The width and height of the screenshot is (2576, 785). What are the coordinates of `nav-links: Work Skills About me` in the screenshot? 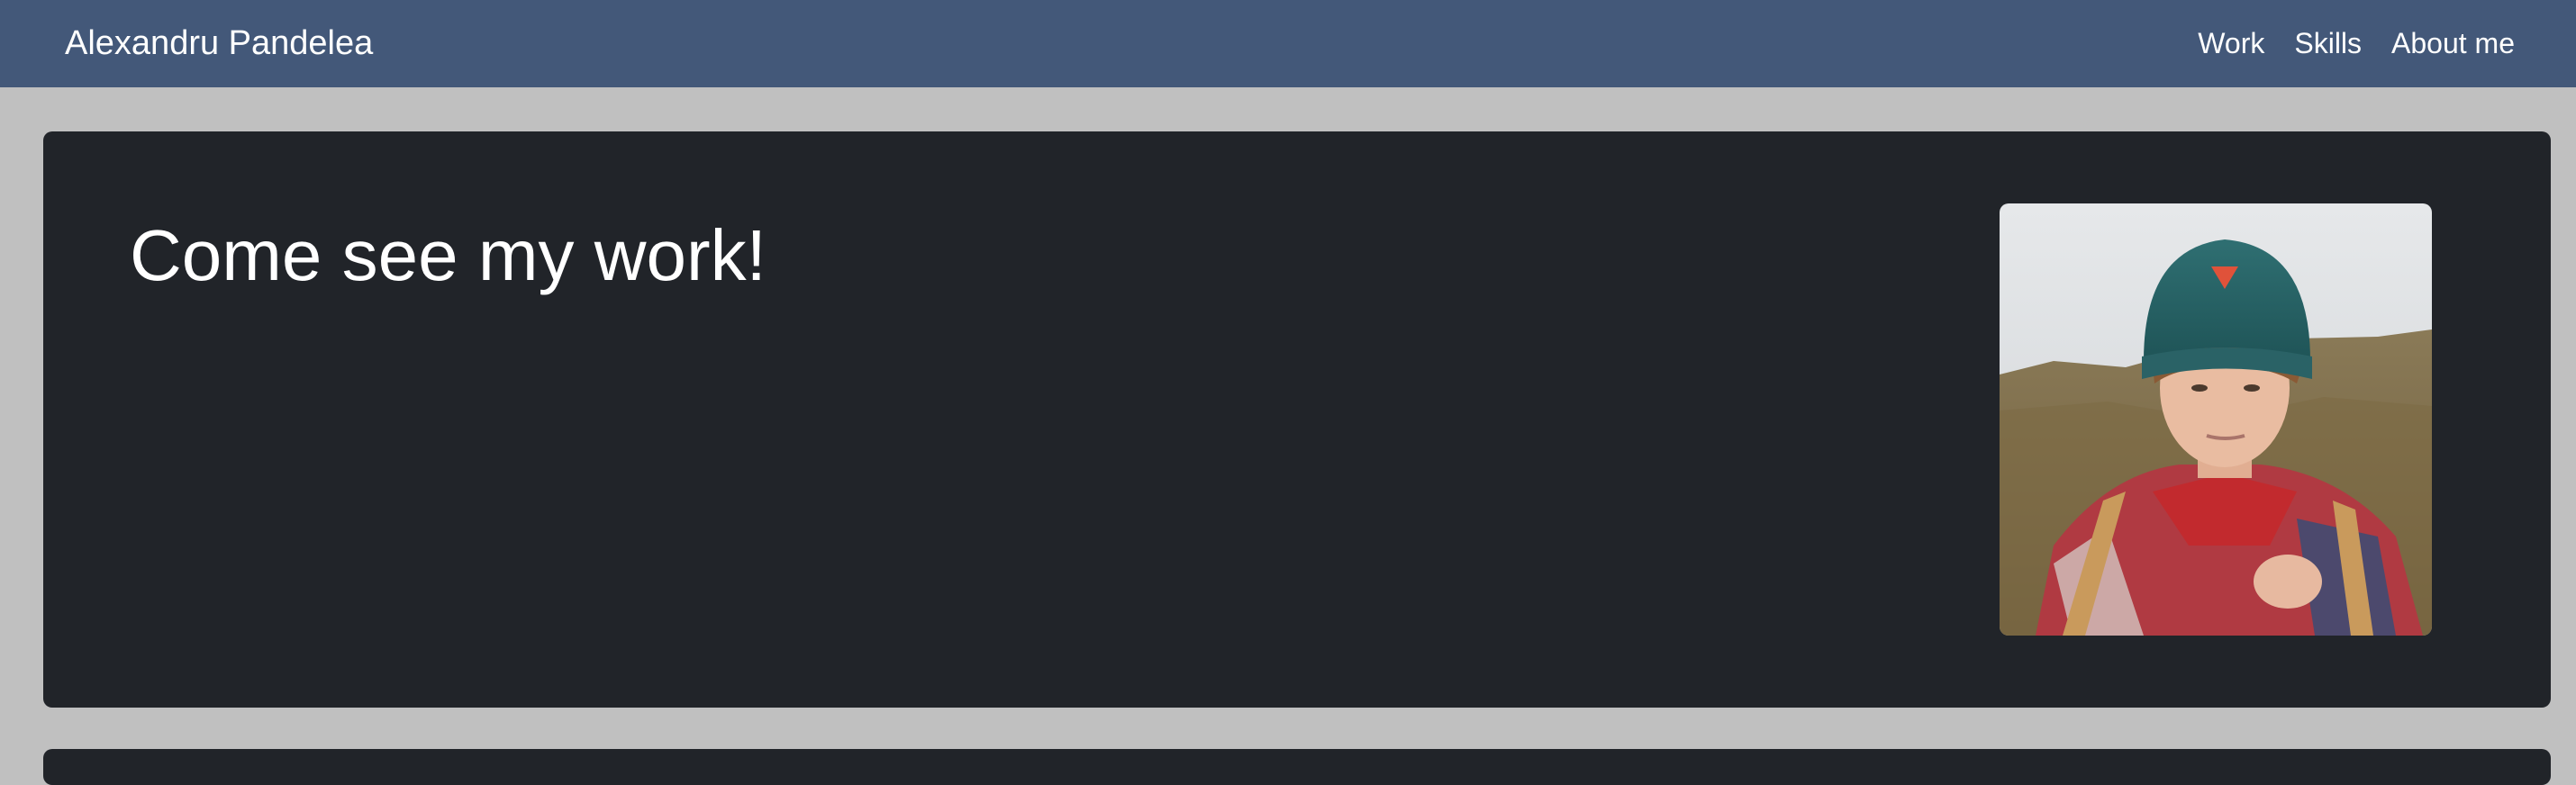 It's located at (2356, 43).